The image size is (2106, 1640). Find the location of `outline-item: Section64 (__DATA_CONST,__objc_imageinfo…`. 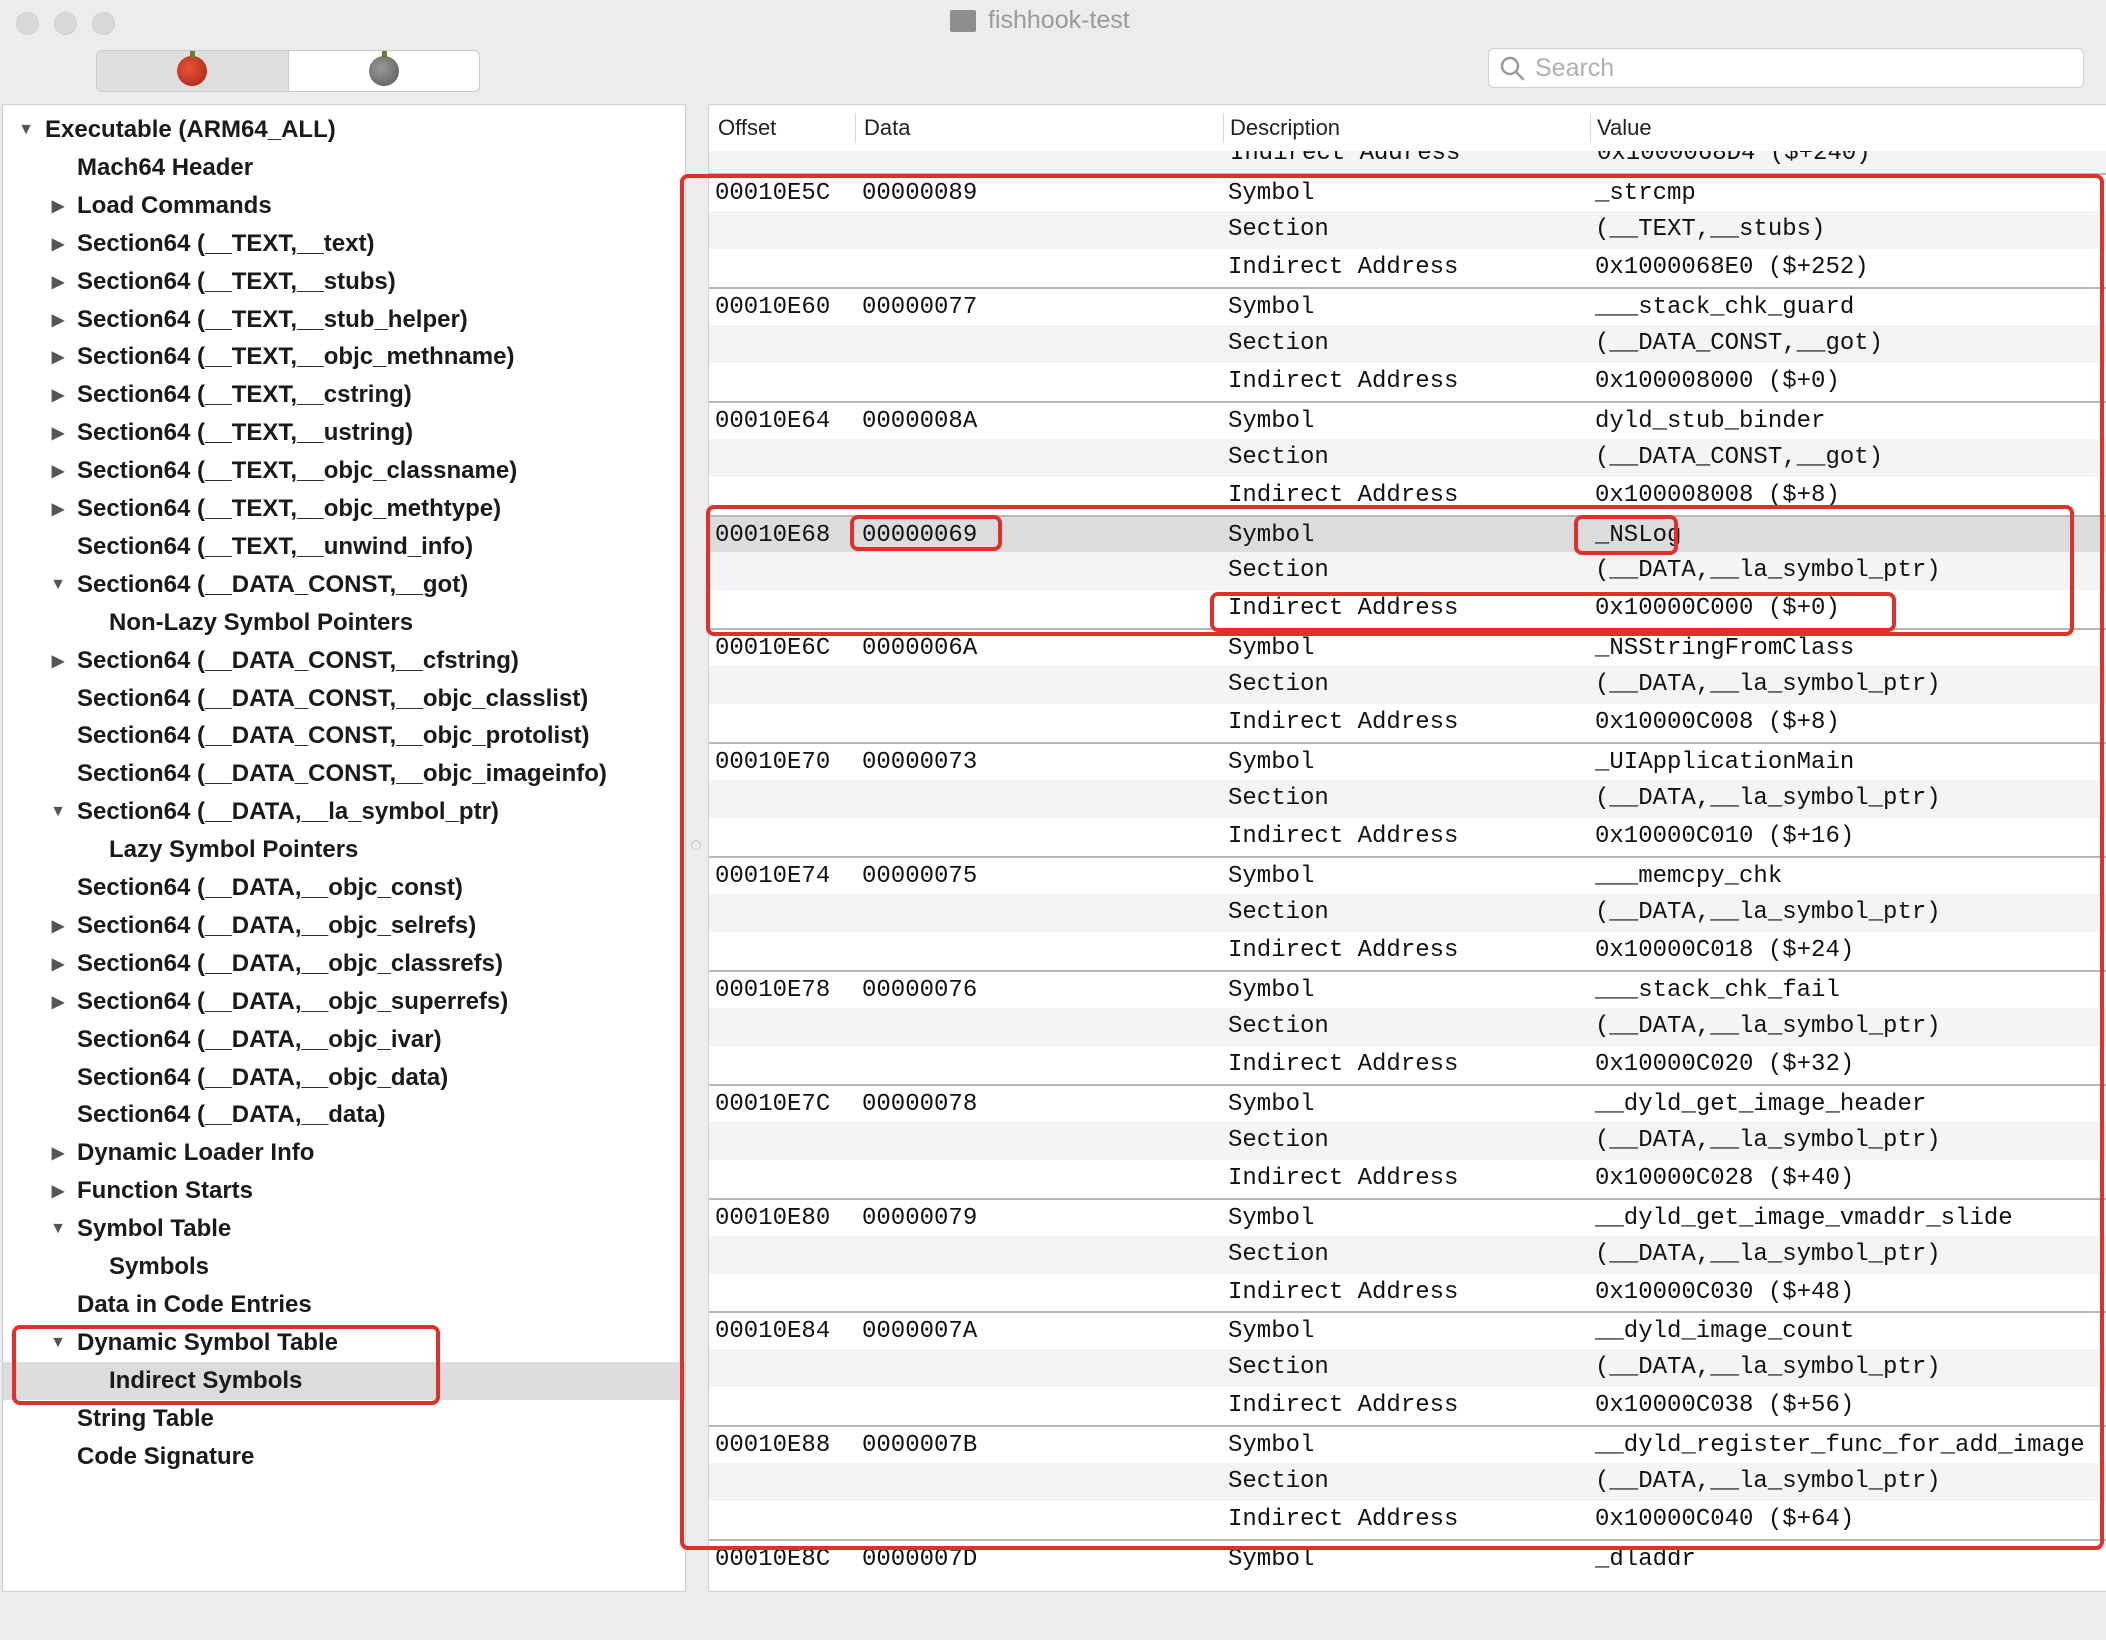

outline-item: Section64 (__DATA_CONST,__objc_imageinfo… is located at coordinates (344, 774).